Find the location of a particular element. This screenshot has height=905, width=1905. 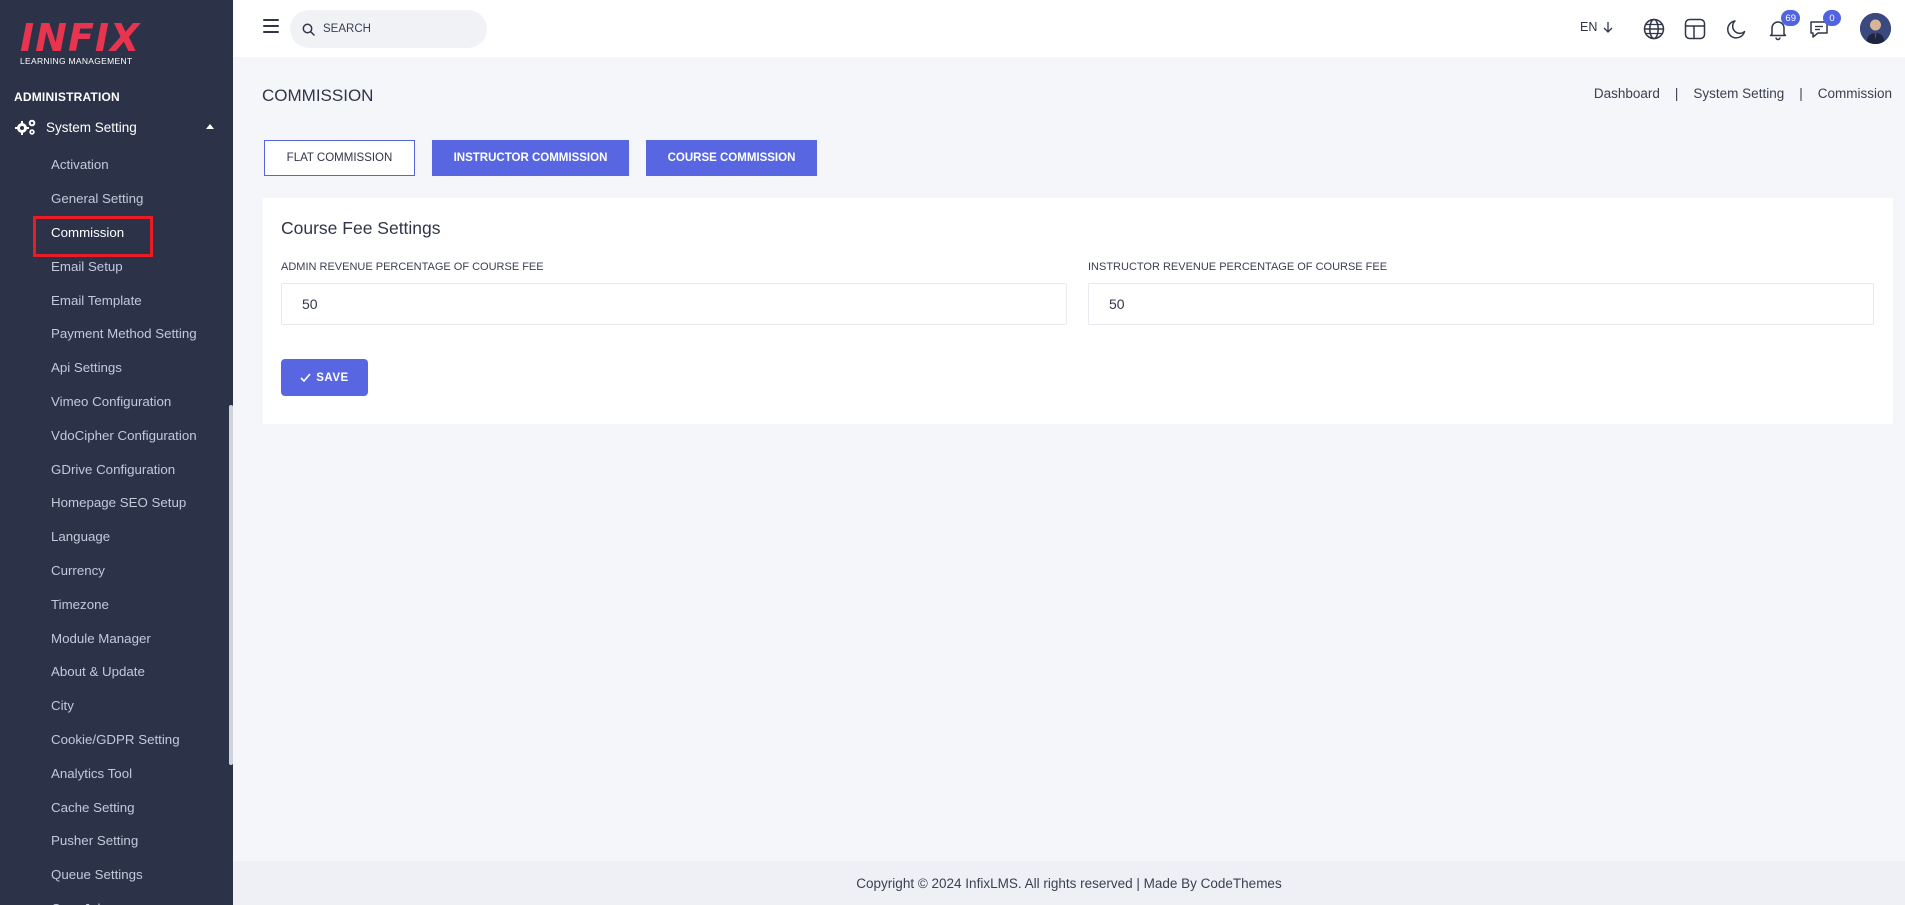

topbar: EN 69 0 is located at coordinates (1069, 28).